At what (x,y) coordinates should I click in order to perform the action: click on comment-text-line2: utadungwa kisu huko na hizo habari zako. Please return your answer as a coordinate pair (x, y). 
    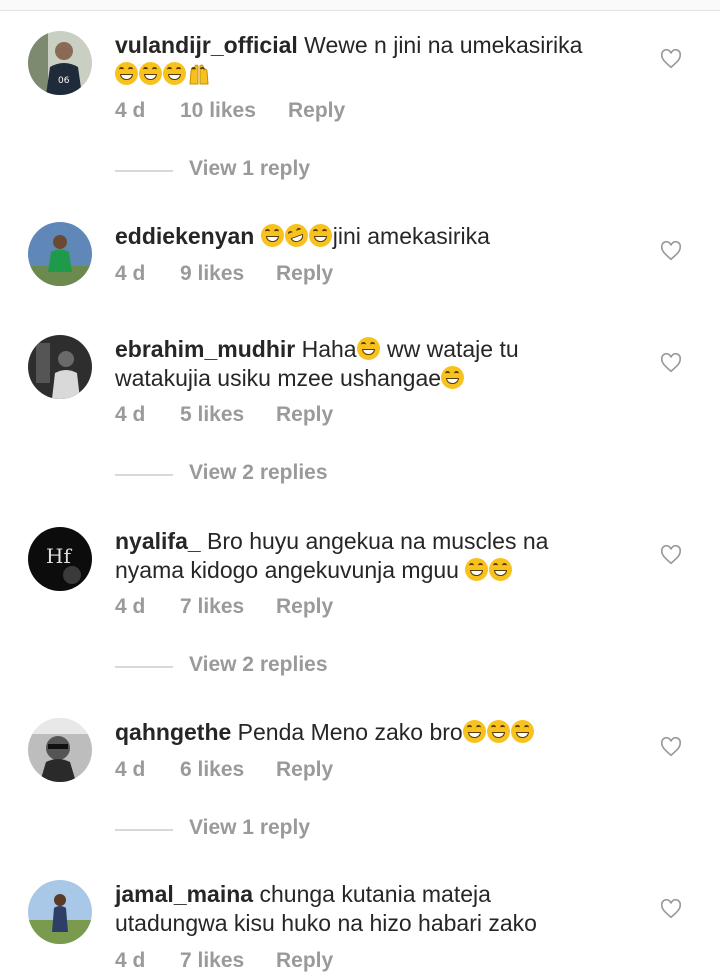
    Looking at the image, I should click on (326, 923).